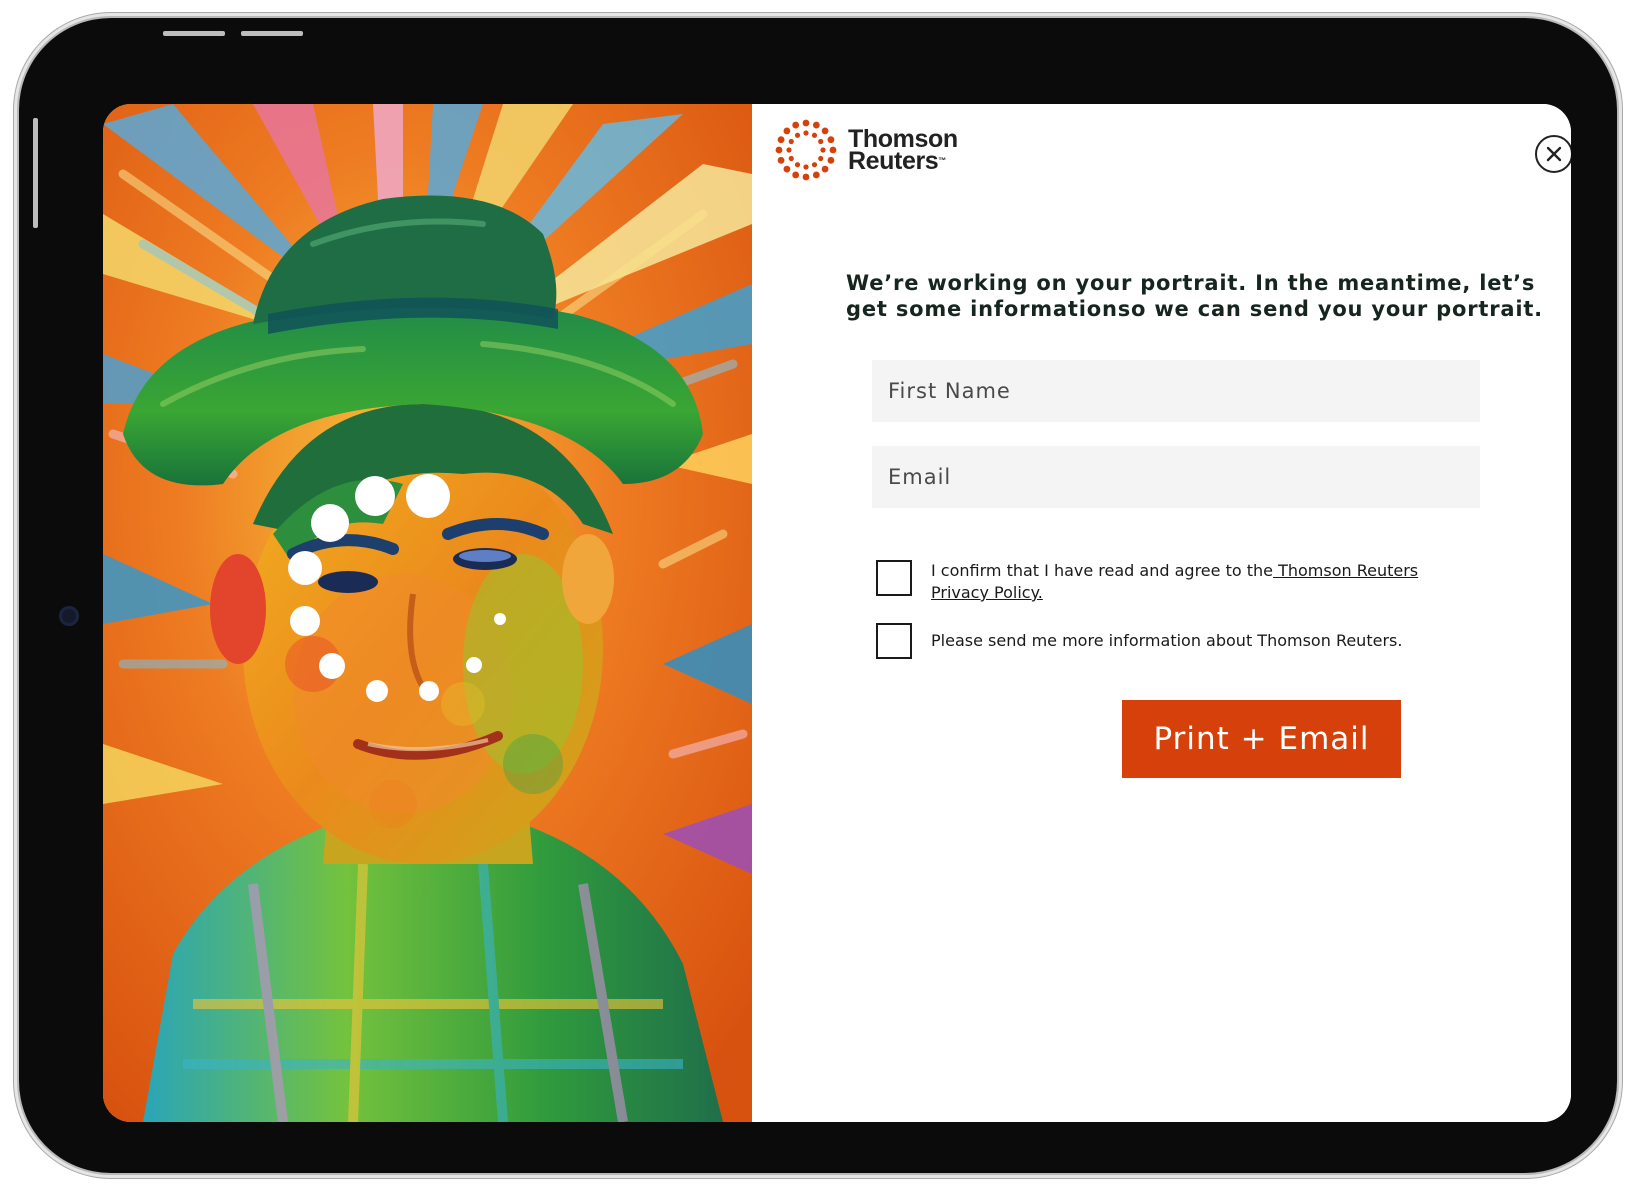 The height and width of the screenshot is (1188, 1633). Describe the element at coordinates (1176, 477) in the screenshot. I see `email-input` at that location.